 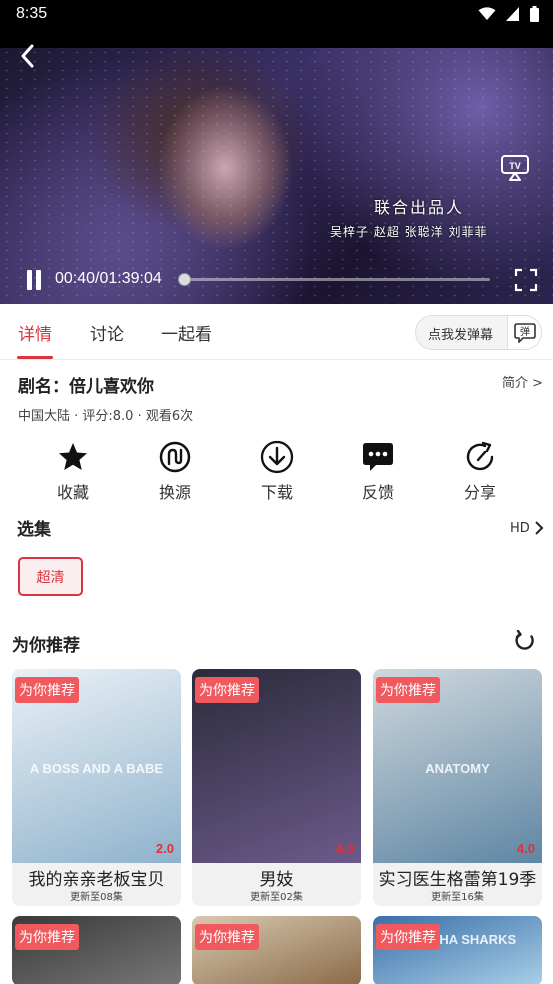 I want to click on fullscreen-icon, so click(x=526, y=280).